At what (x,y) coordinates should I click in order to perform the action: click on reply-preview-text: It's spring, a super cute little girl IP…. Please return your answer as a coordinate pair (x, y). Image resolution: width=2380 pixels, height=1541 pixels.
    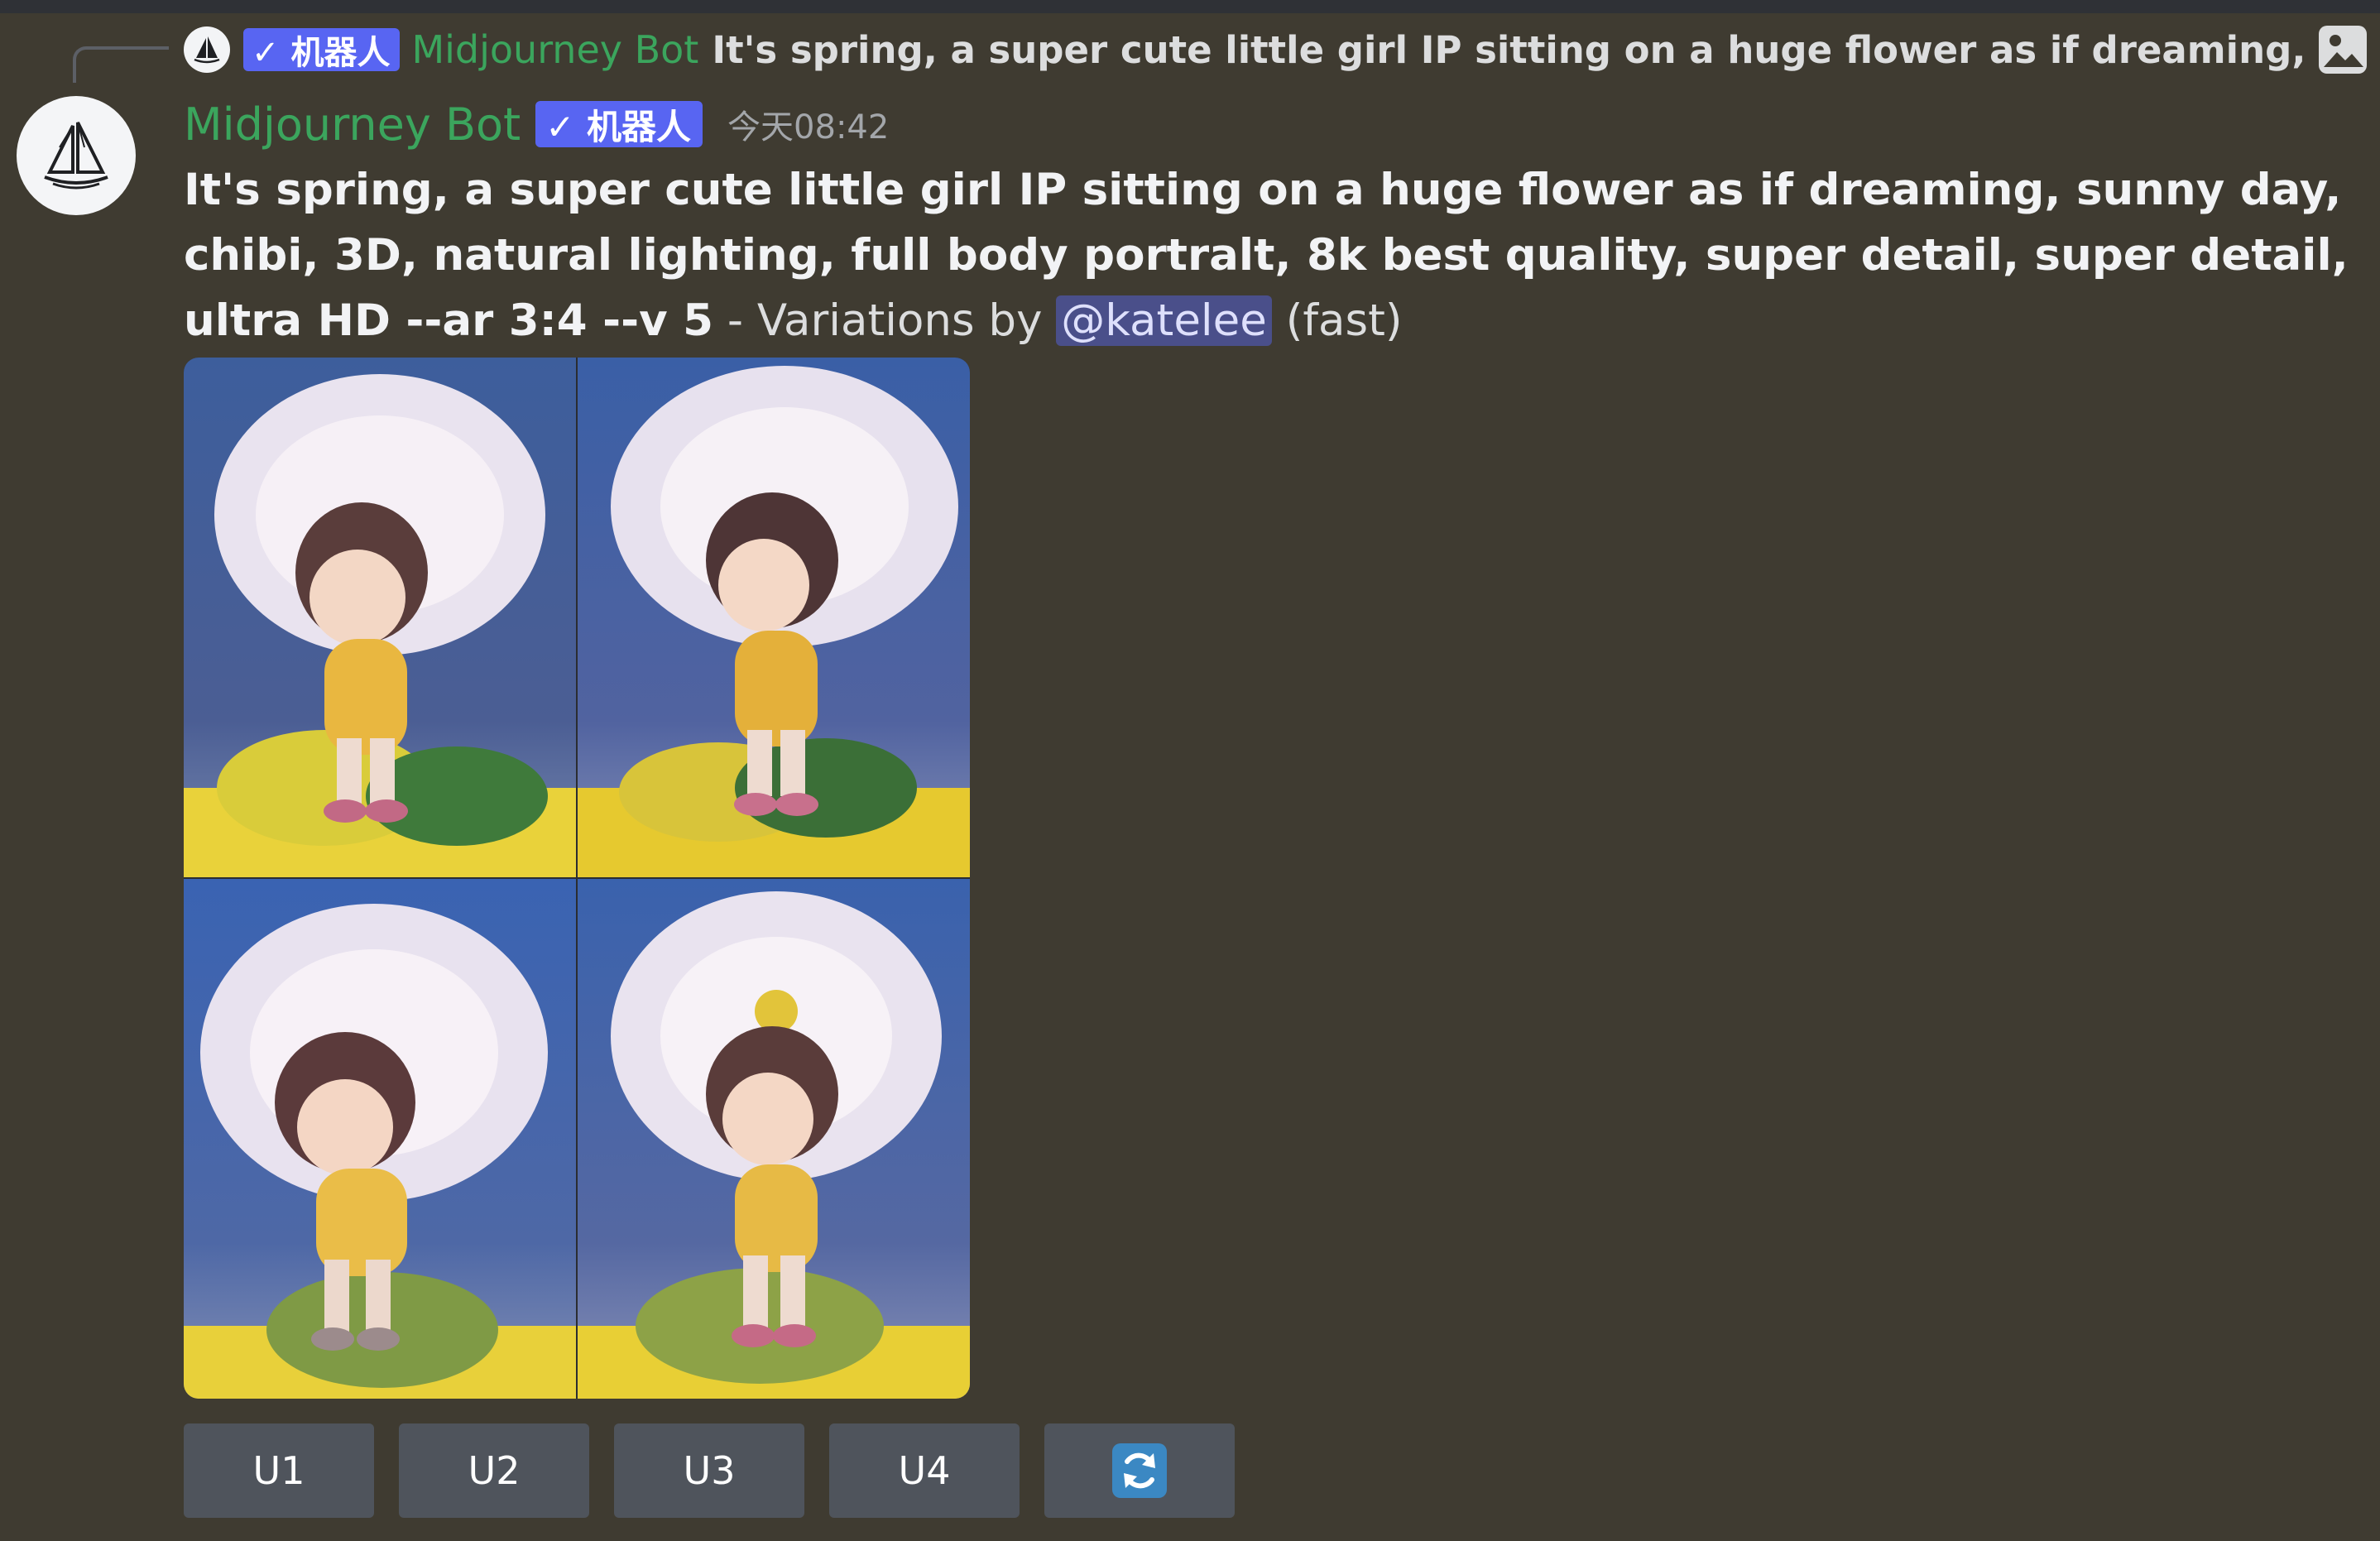
    Looking at the image, I should click on (1509, 50).